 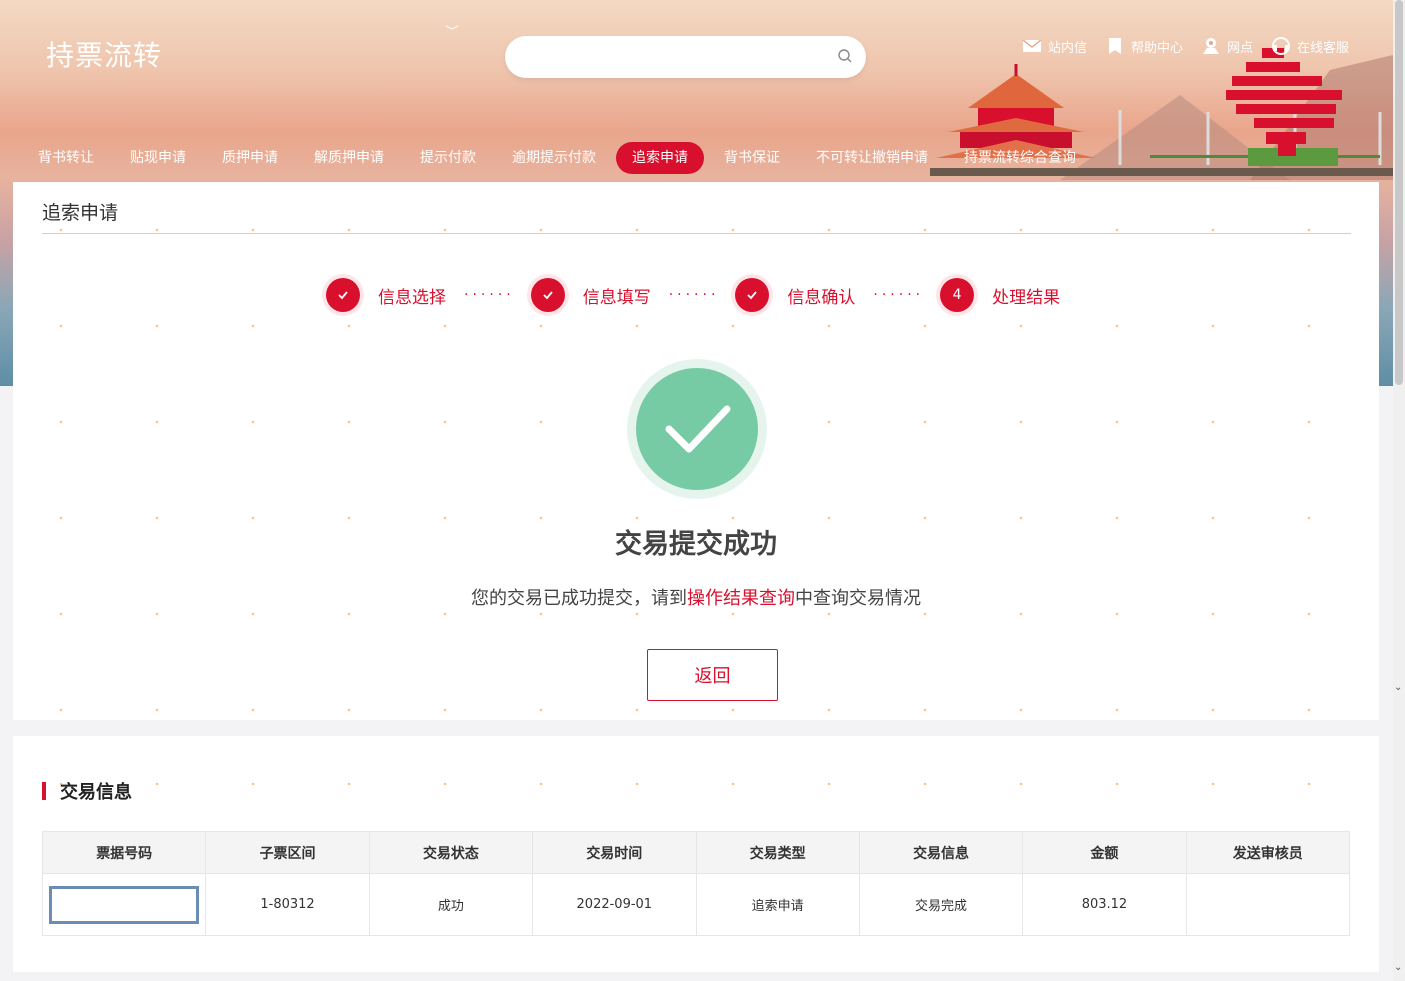 I want to click on step-label: 信息选择, so click(x=412, y=297).